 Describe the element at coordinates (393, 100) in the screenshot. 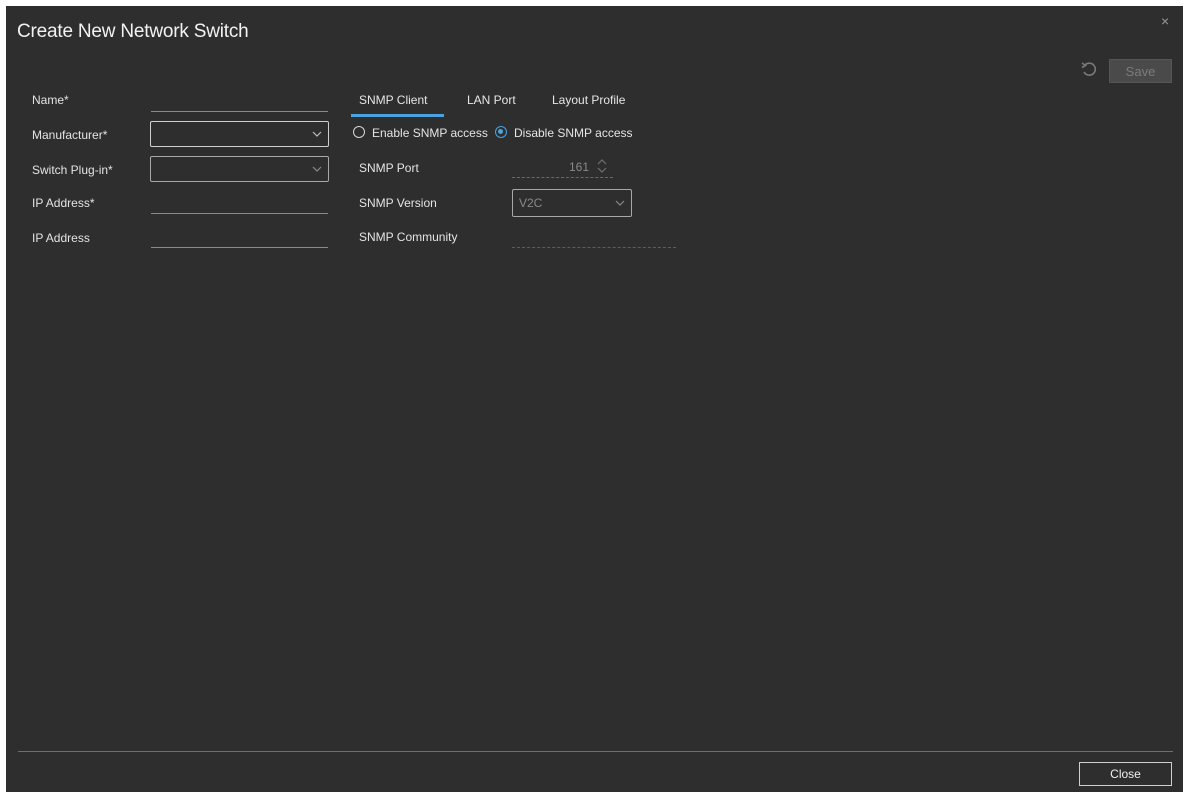

I see `tab-snmp-client: SNMP Client` at that location.